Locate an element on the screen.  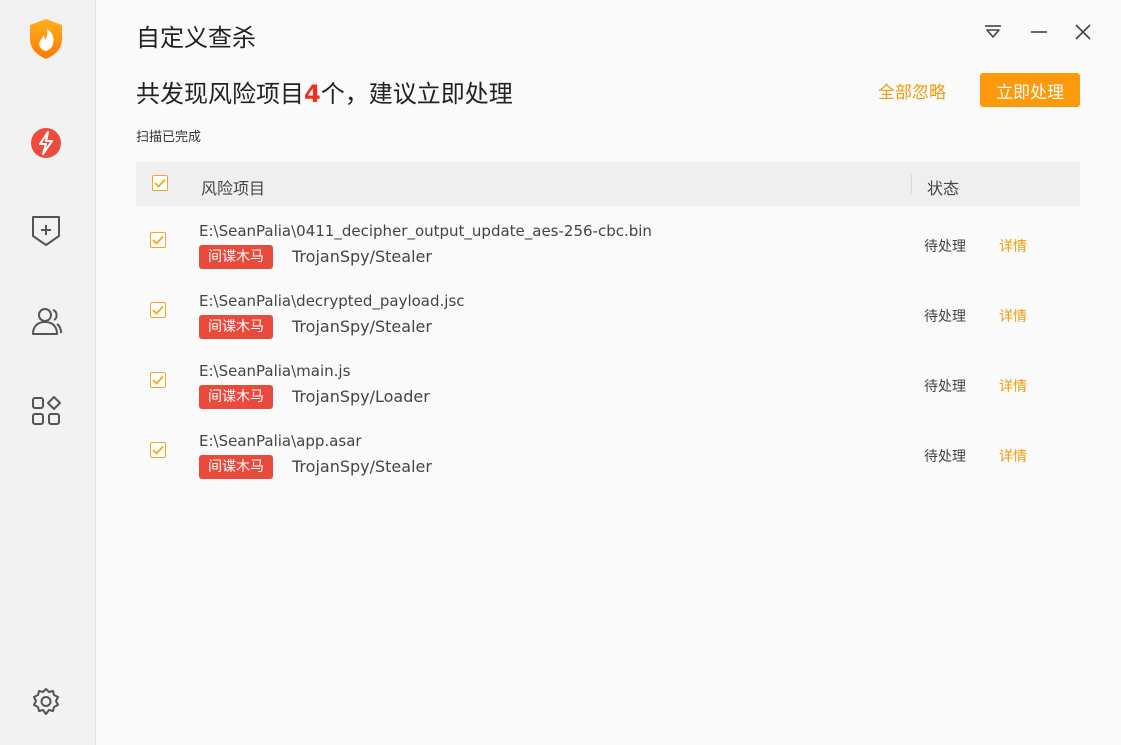
column-risk-item: 风险项目 is located at coordinates (233, 188).